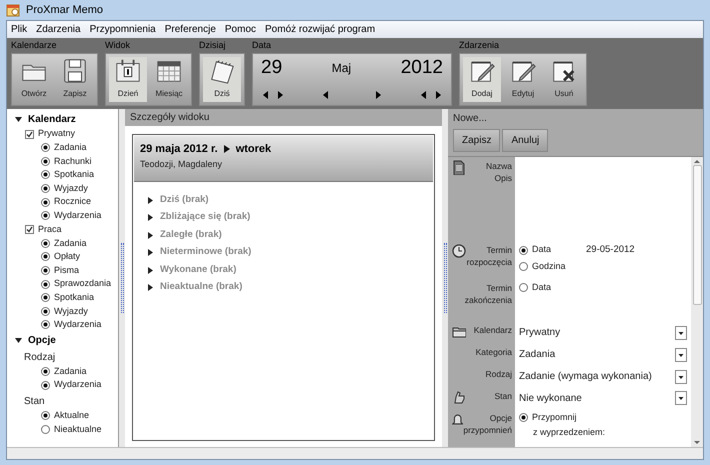  What do you see at coordinates (487, 424) in the screenshot?
I see `field-label: Opcje przypomnień` at bounding box center [487, 424].